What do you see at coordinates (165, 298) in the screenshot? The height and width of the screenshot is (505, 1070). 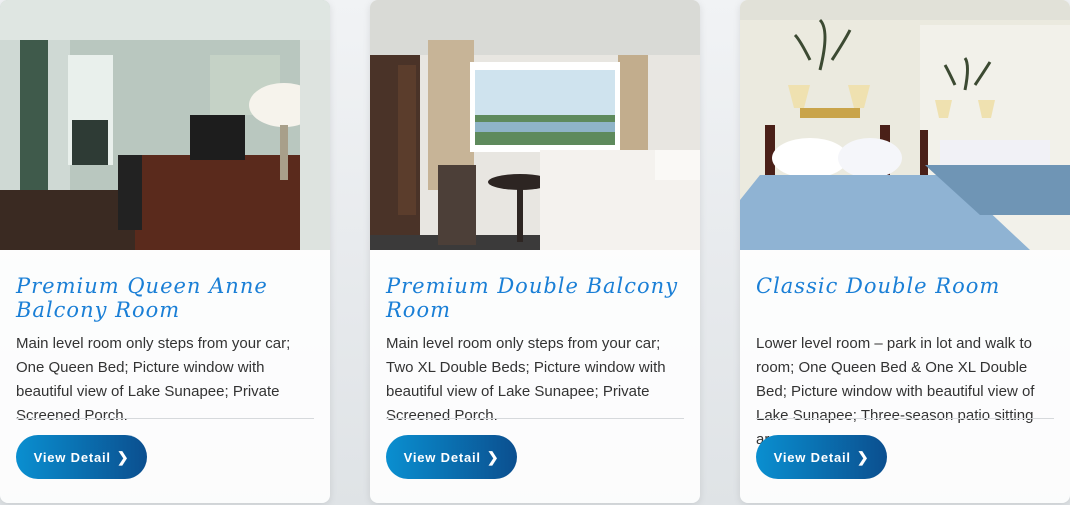 I see `room-title: Premium Queen Anne Balcony Room` at bounding box center [165, 298].